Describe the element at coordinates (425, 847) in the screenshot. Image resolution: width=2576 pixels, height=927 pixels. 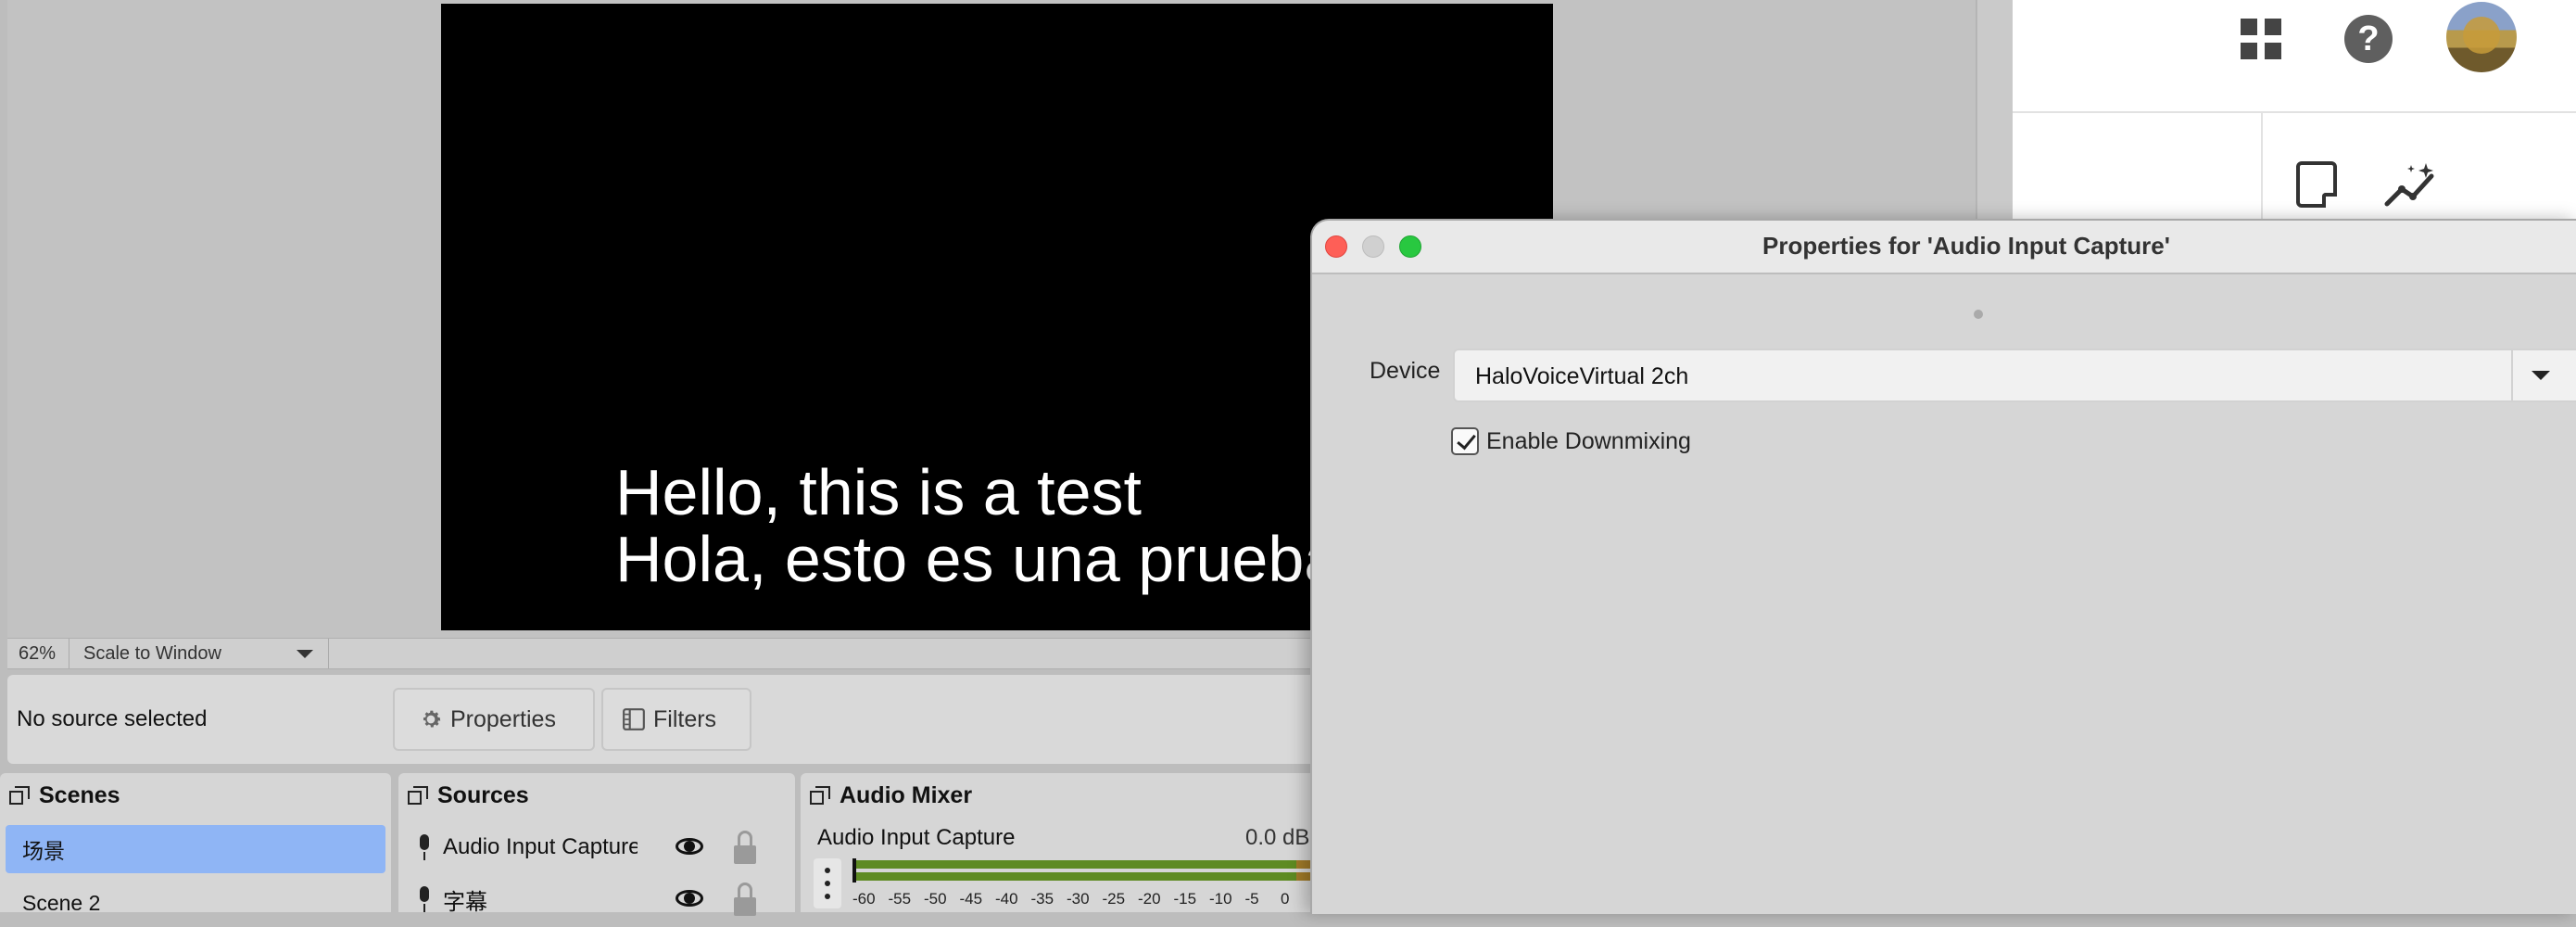
I see `mic-icon` at that location.